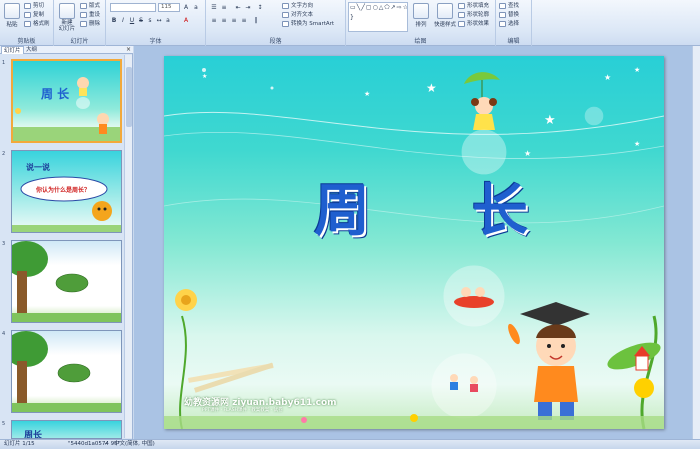 The height and width of the screenshot is (449, 700). Describe the element at coordinates (461, 6) in the screenshot. I see `fill-icon` at that location.